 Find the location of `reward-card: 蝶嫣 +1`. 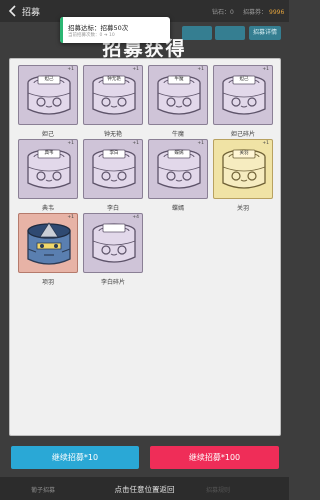

reward-card: 蝶嫣 +1 is located at coordinates (178, 169).